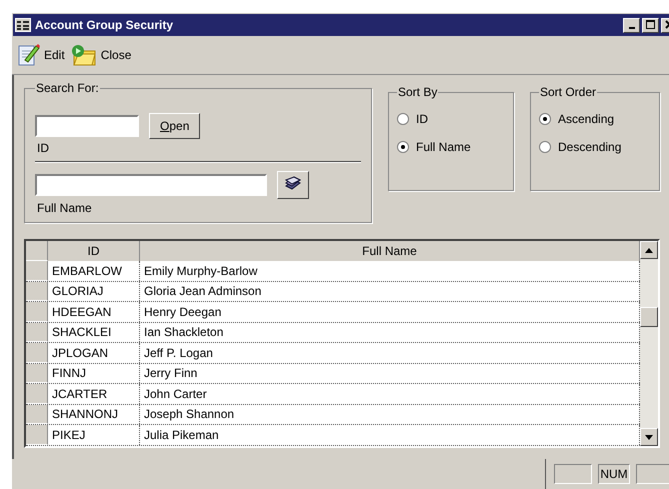  Describe the element at coordinates (41, 55) in the screenshot. I see `toolbar-button: Edit` at that location.